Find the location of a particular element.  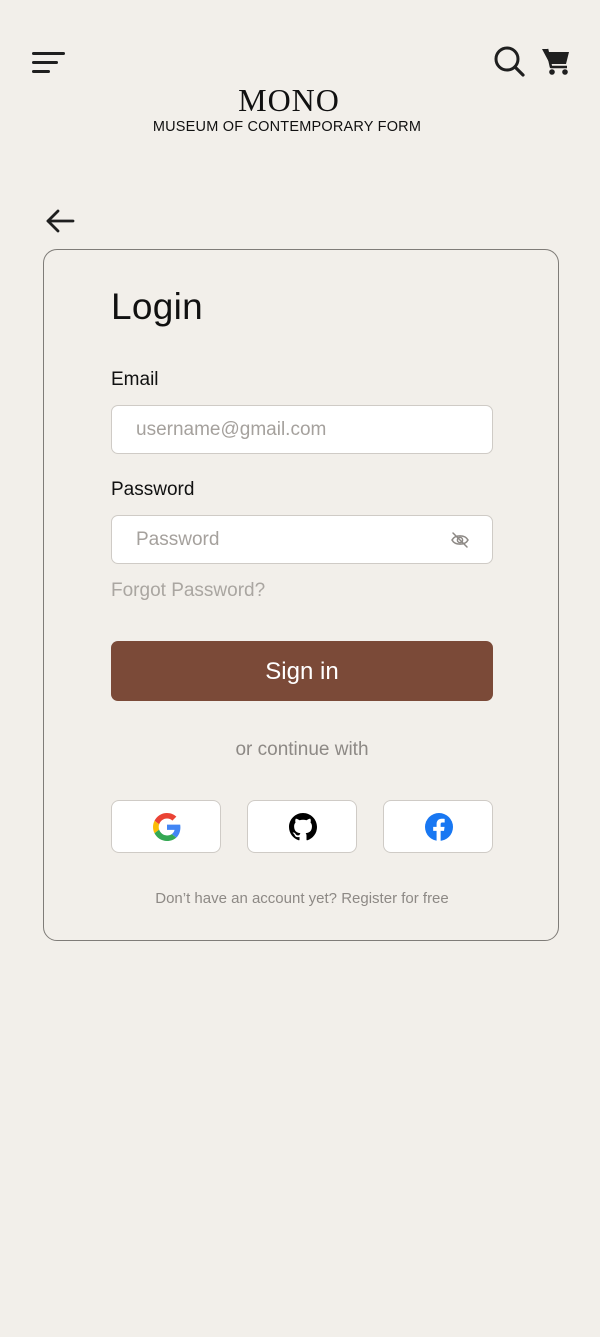

email-field-wrapper is located at coordinates (302, 429).